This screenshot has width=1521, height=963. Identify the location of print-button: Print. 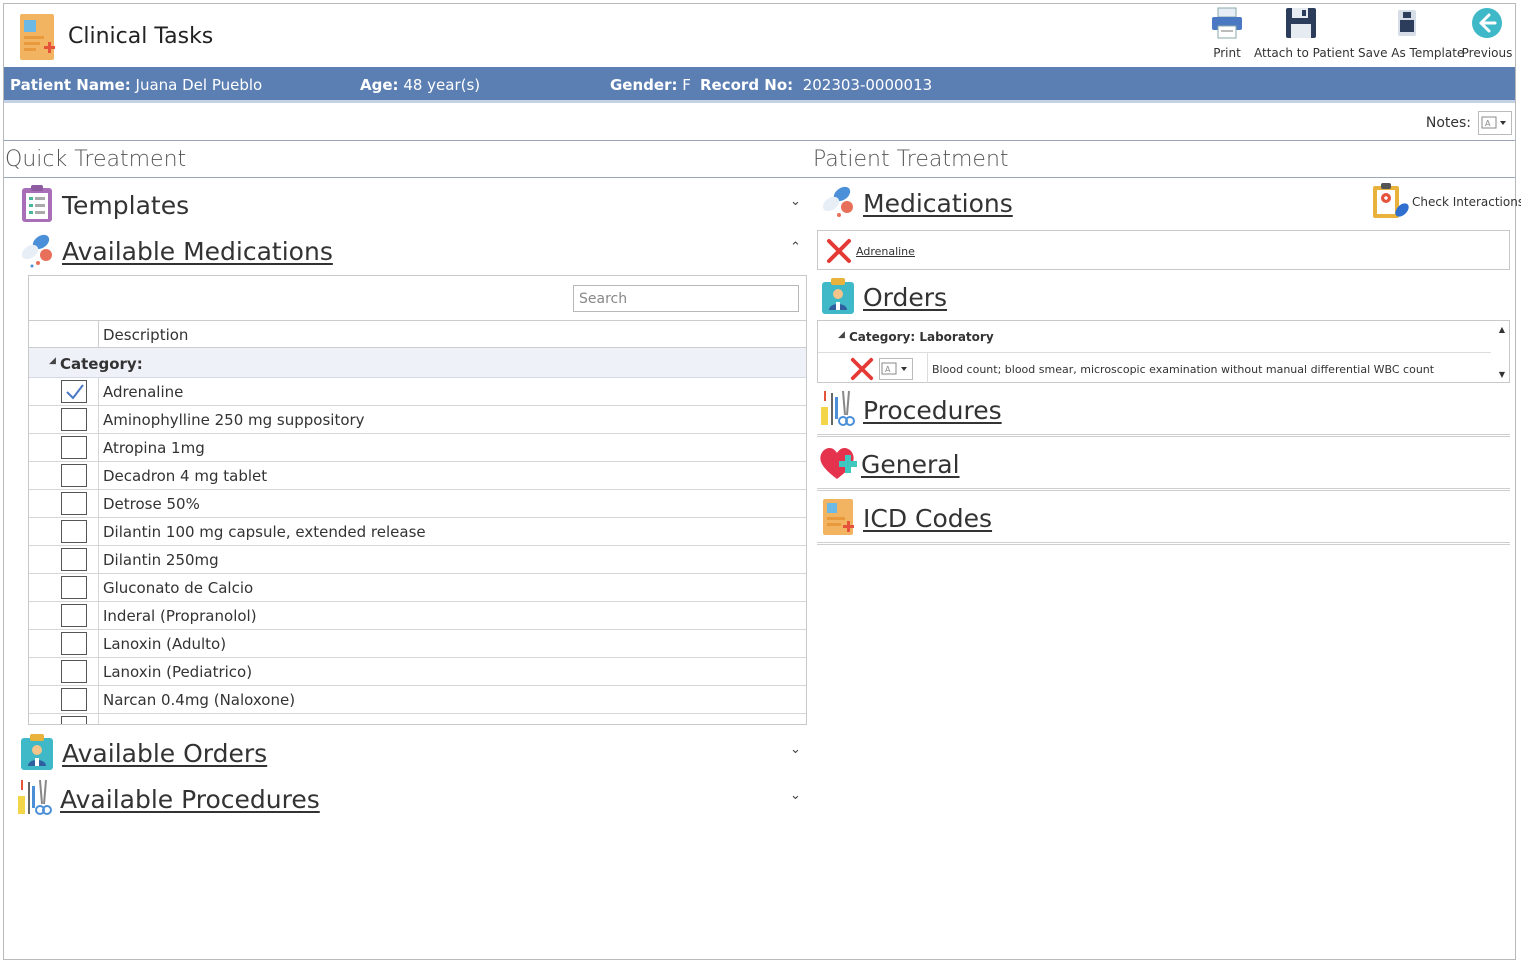
(1227, 37).